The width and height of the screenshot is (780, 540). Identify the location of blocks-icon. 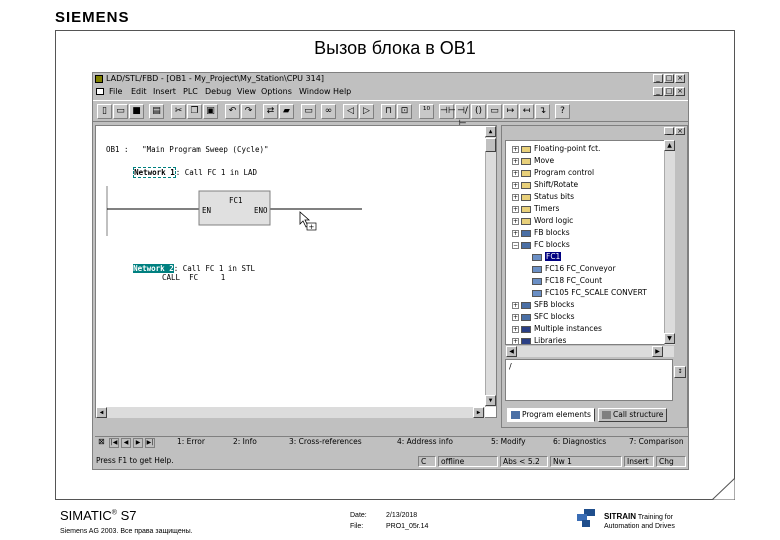
(526, 233).